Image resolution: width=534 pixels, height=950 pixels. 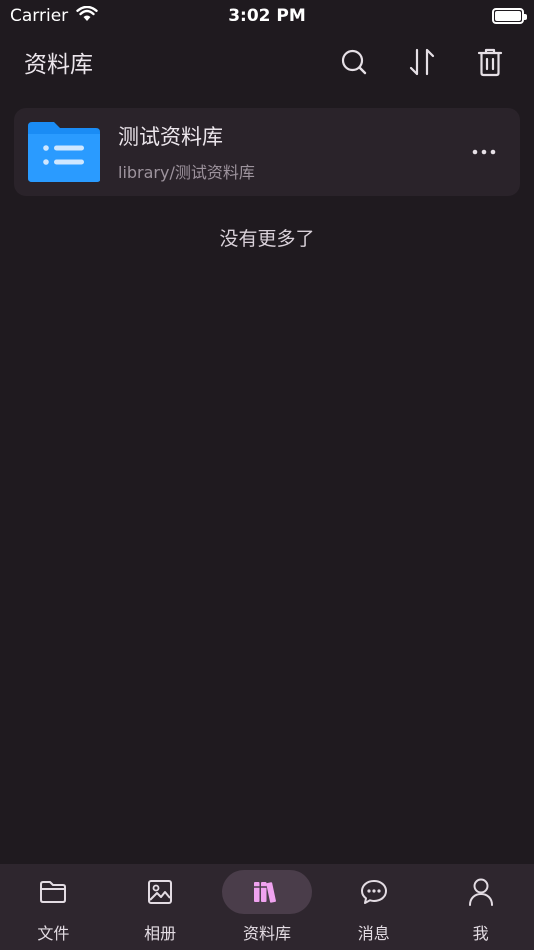 I want to click on more-options-button, so click(x=484, y=152).